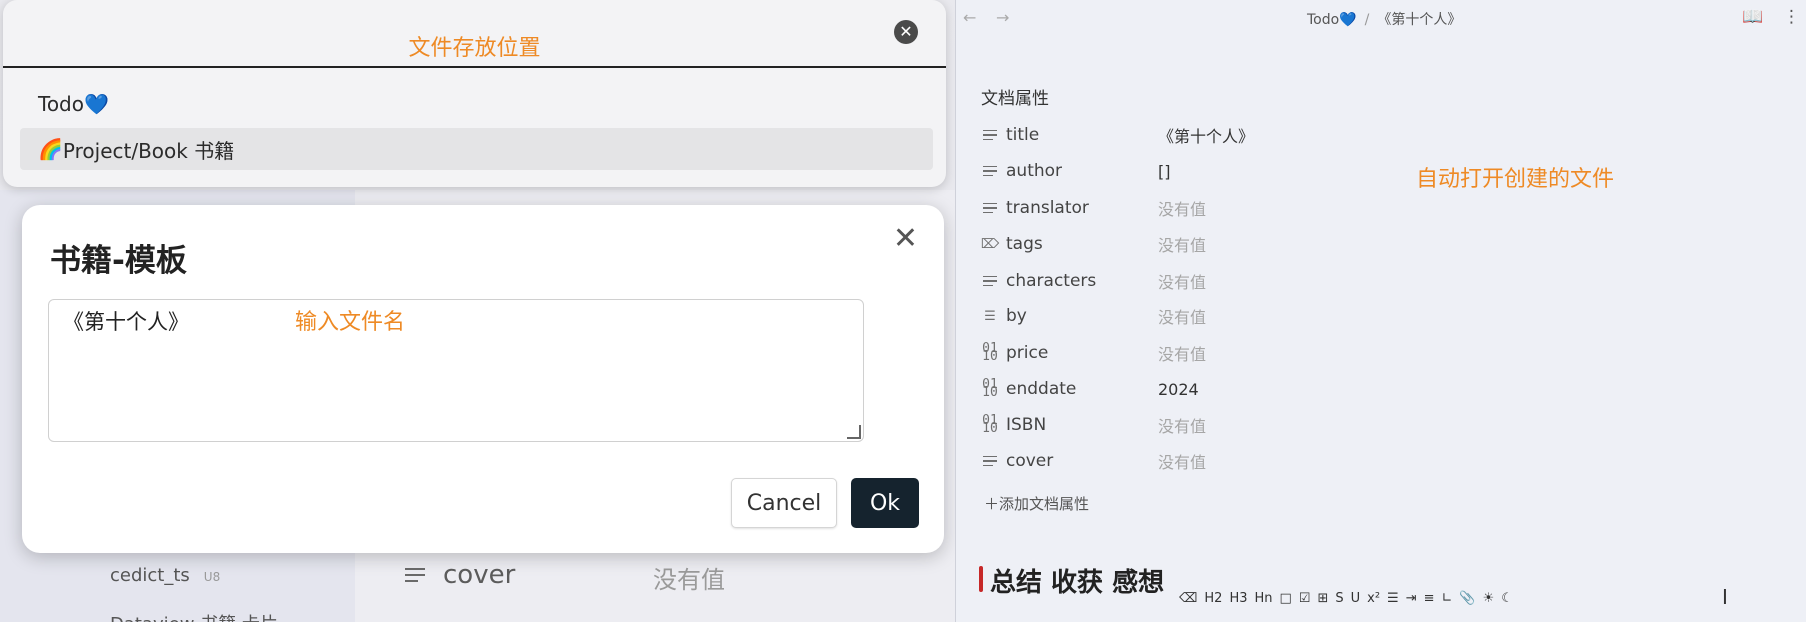 Image resolution: width=1806 pixels, height=622 pixels. What do you see at coordinates (885, 503) in the screenshot?
I see `ok-button: Ok` at bounding box center [885, 503].